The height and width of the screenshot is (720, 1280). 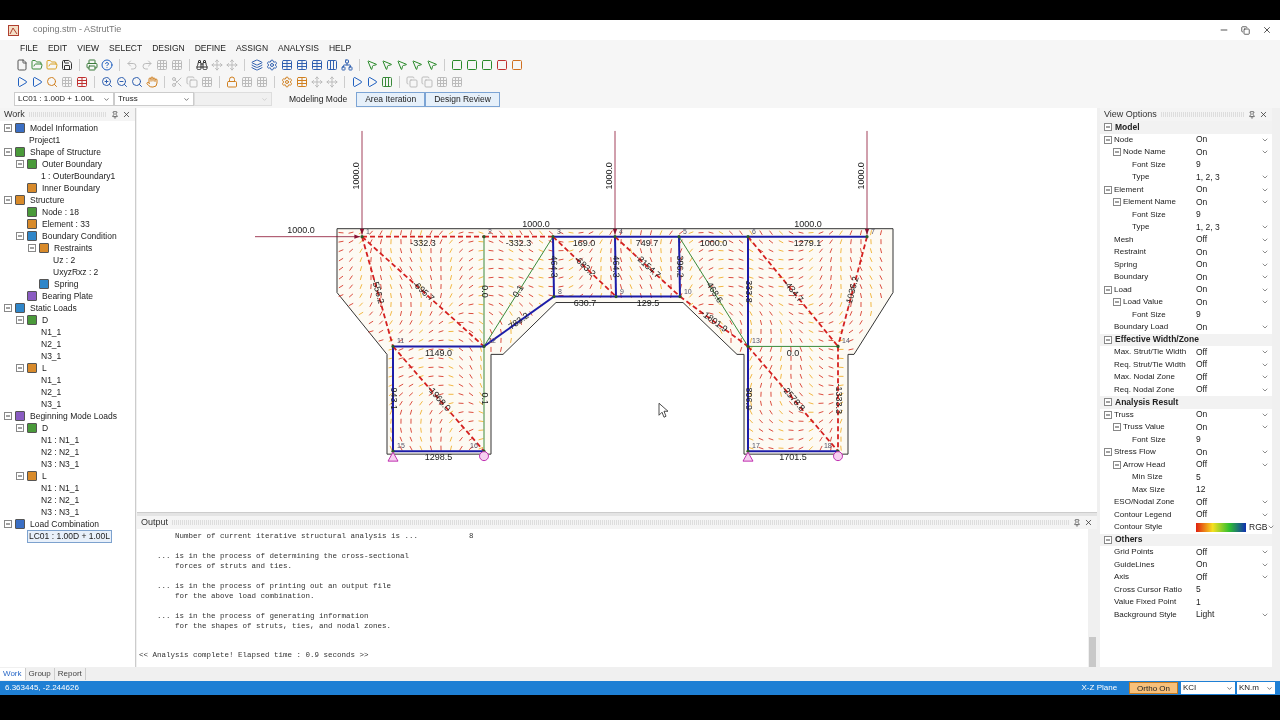 What do you see at coordinates (45, 320) in the screenshot?
I see `tree-item: D` at bounding box center [45, 320].